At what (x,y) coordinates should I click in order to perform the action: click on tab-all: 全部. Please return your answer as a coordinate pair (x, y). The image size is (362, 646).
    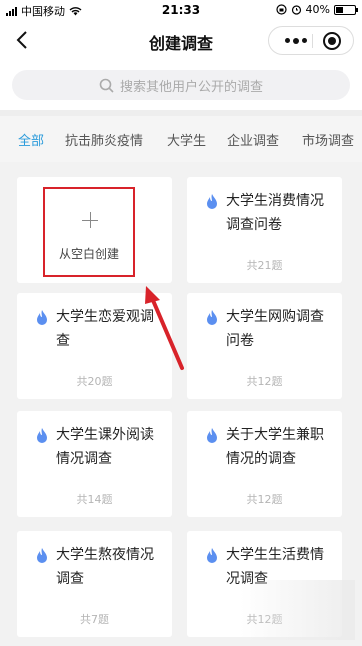
    Looking at the image, I should click on (31, 139).